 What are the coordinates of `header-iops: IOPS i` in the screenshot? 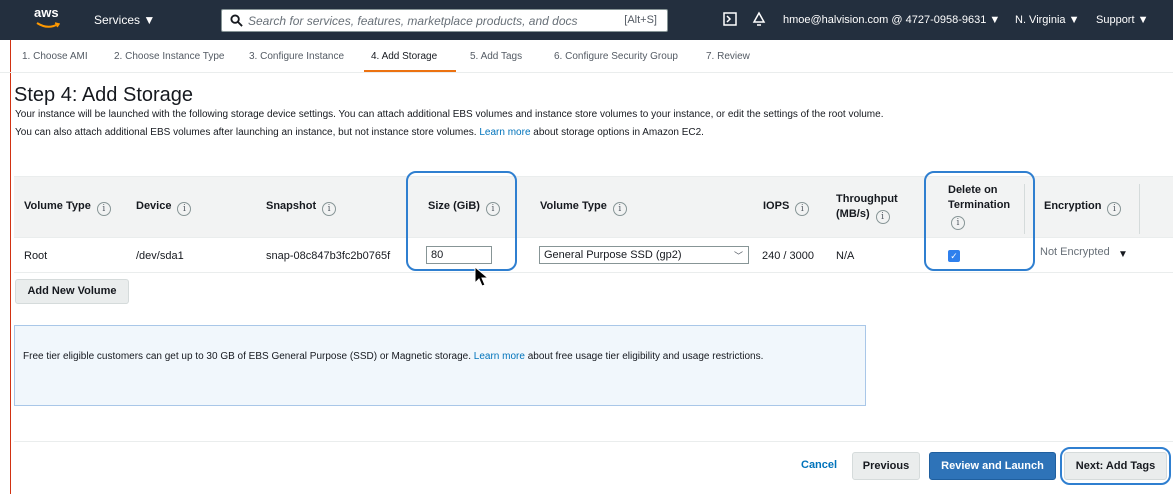 It's located at (786, 208).